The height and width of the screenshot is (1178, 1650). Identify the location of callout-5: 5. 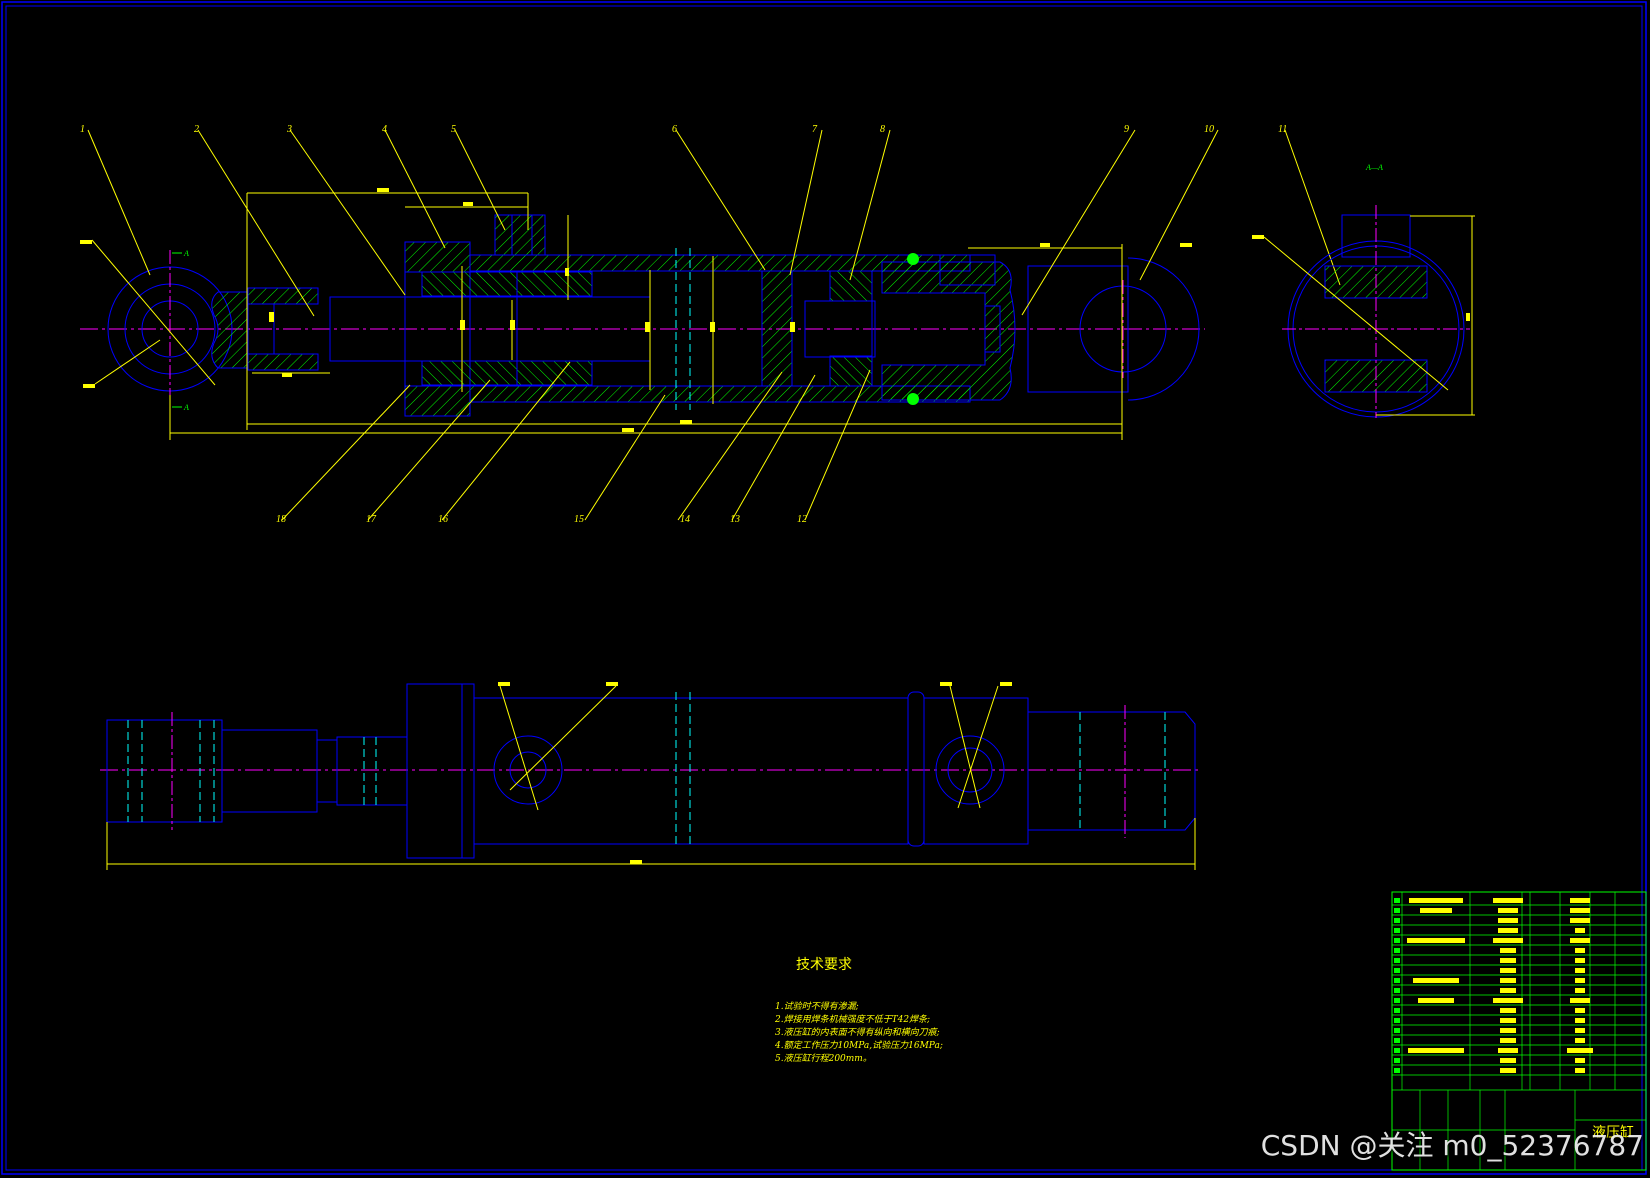
(453, 129).